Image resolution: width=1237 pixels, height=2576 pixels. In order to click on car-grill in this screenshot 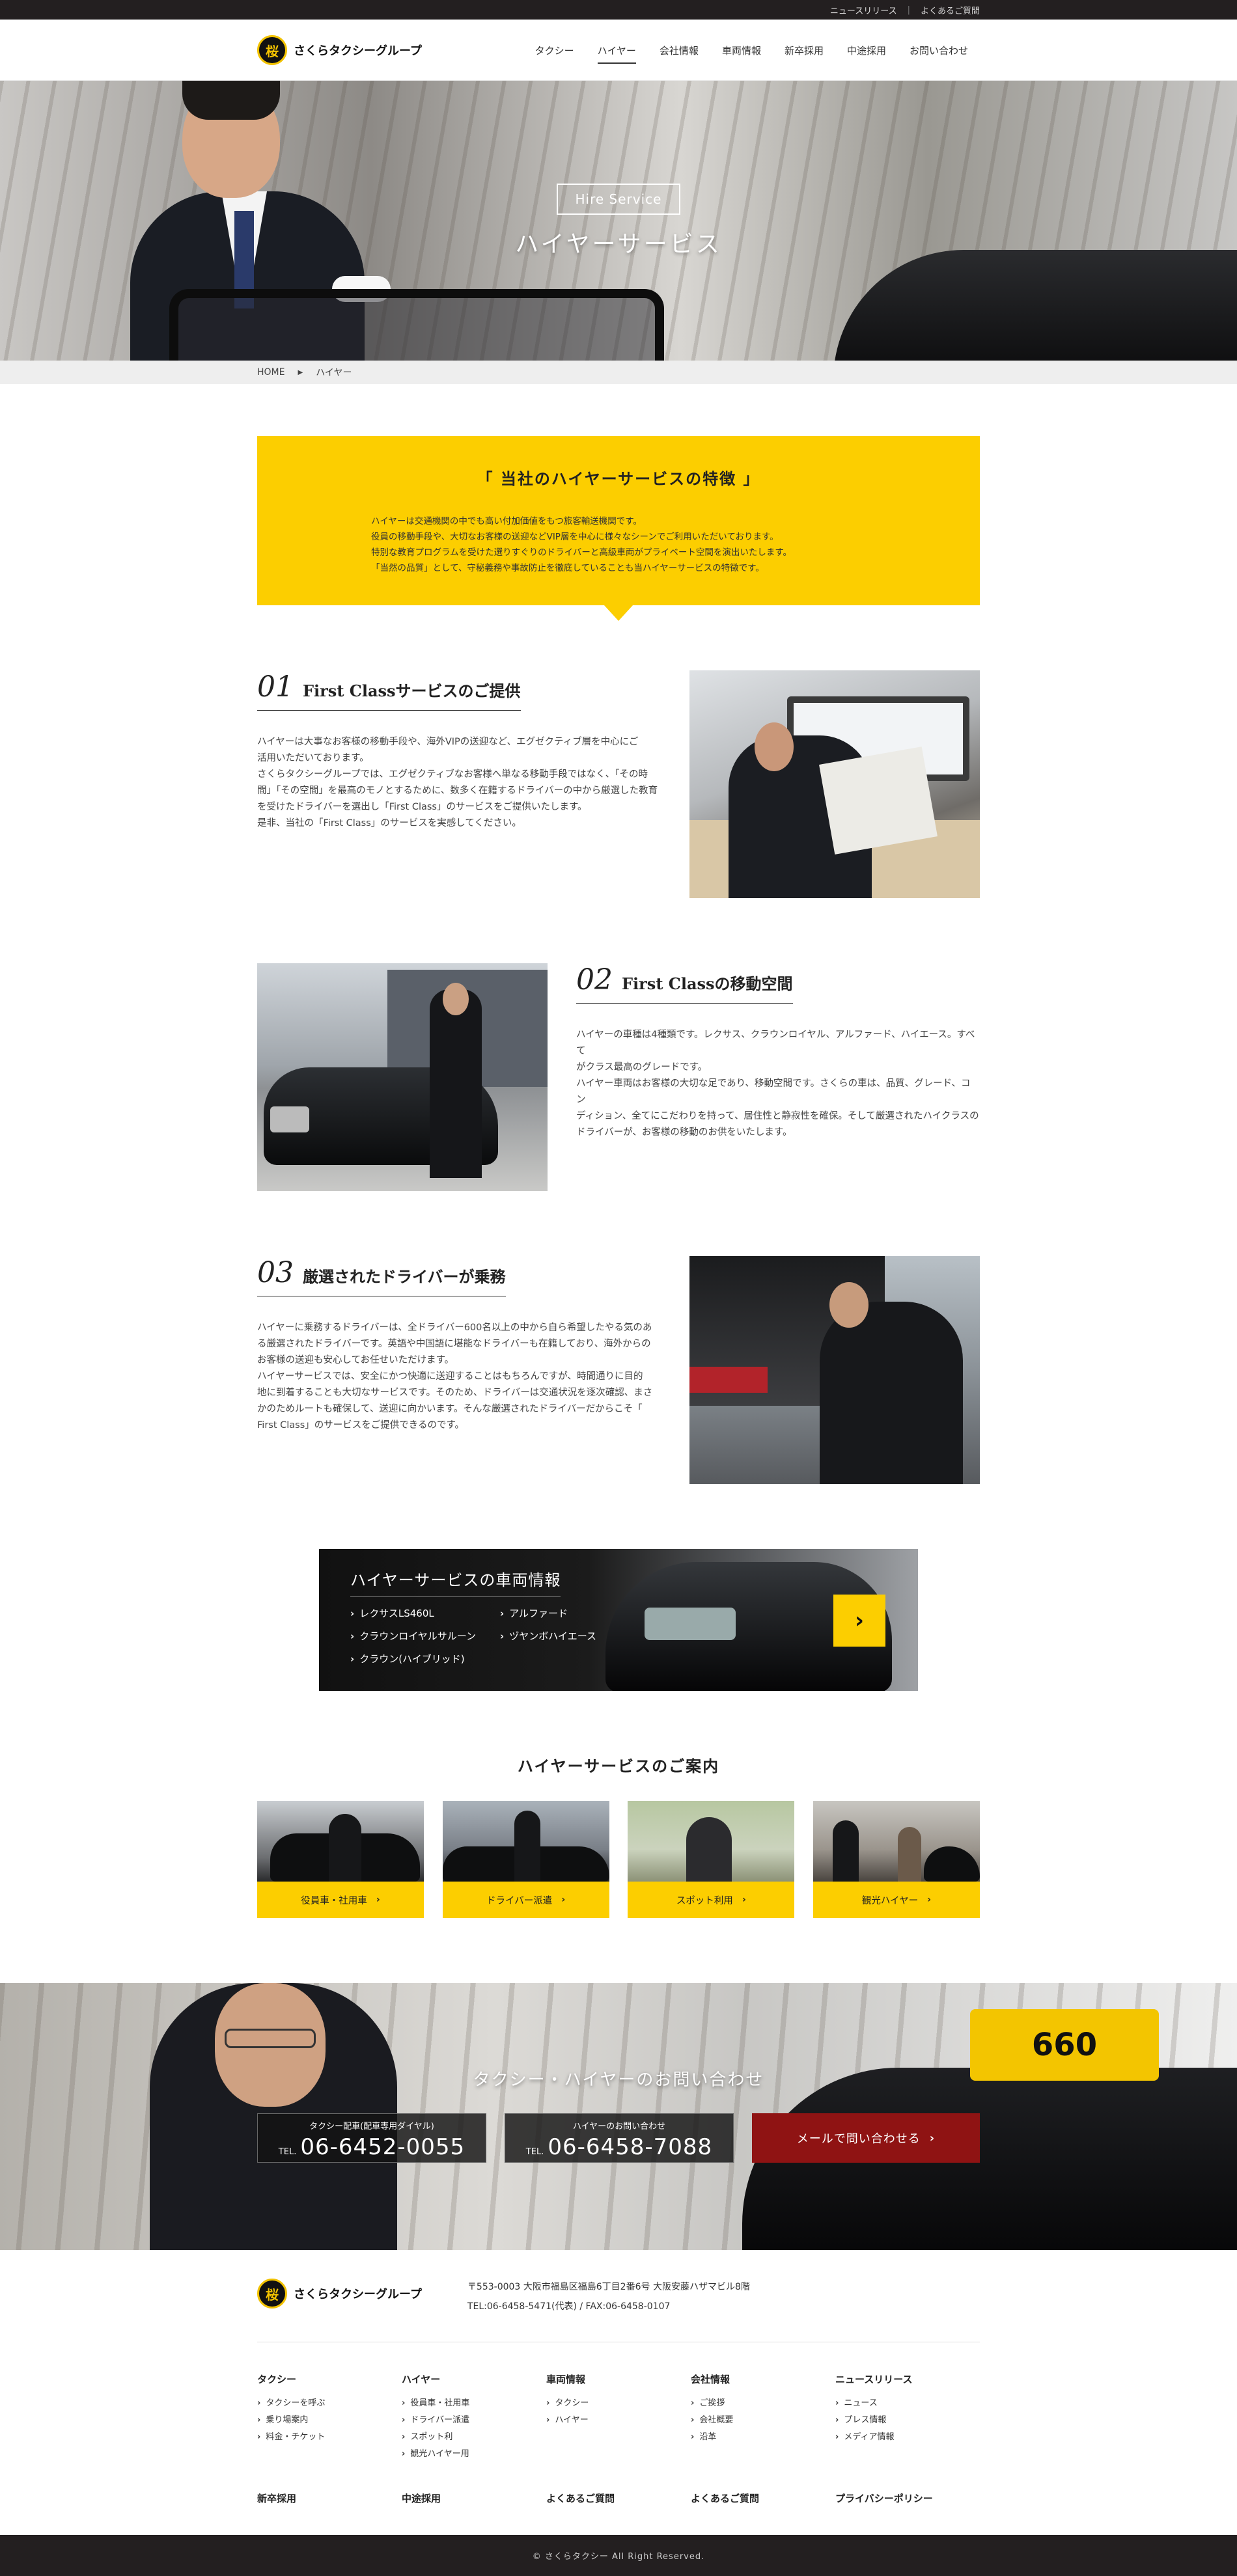, I will do `click(289, 1119)`.